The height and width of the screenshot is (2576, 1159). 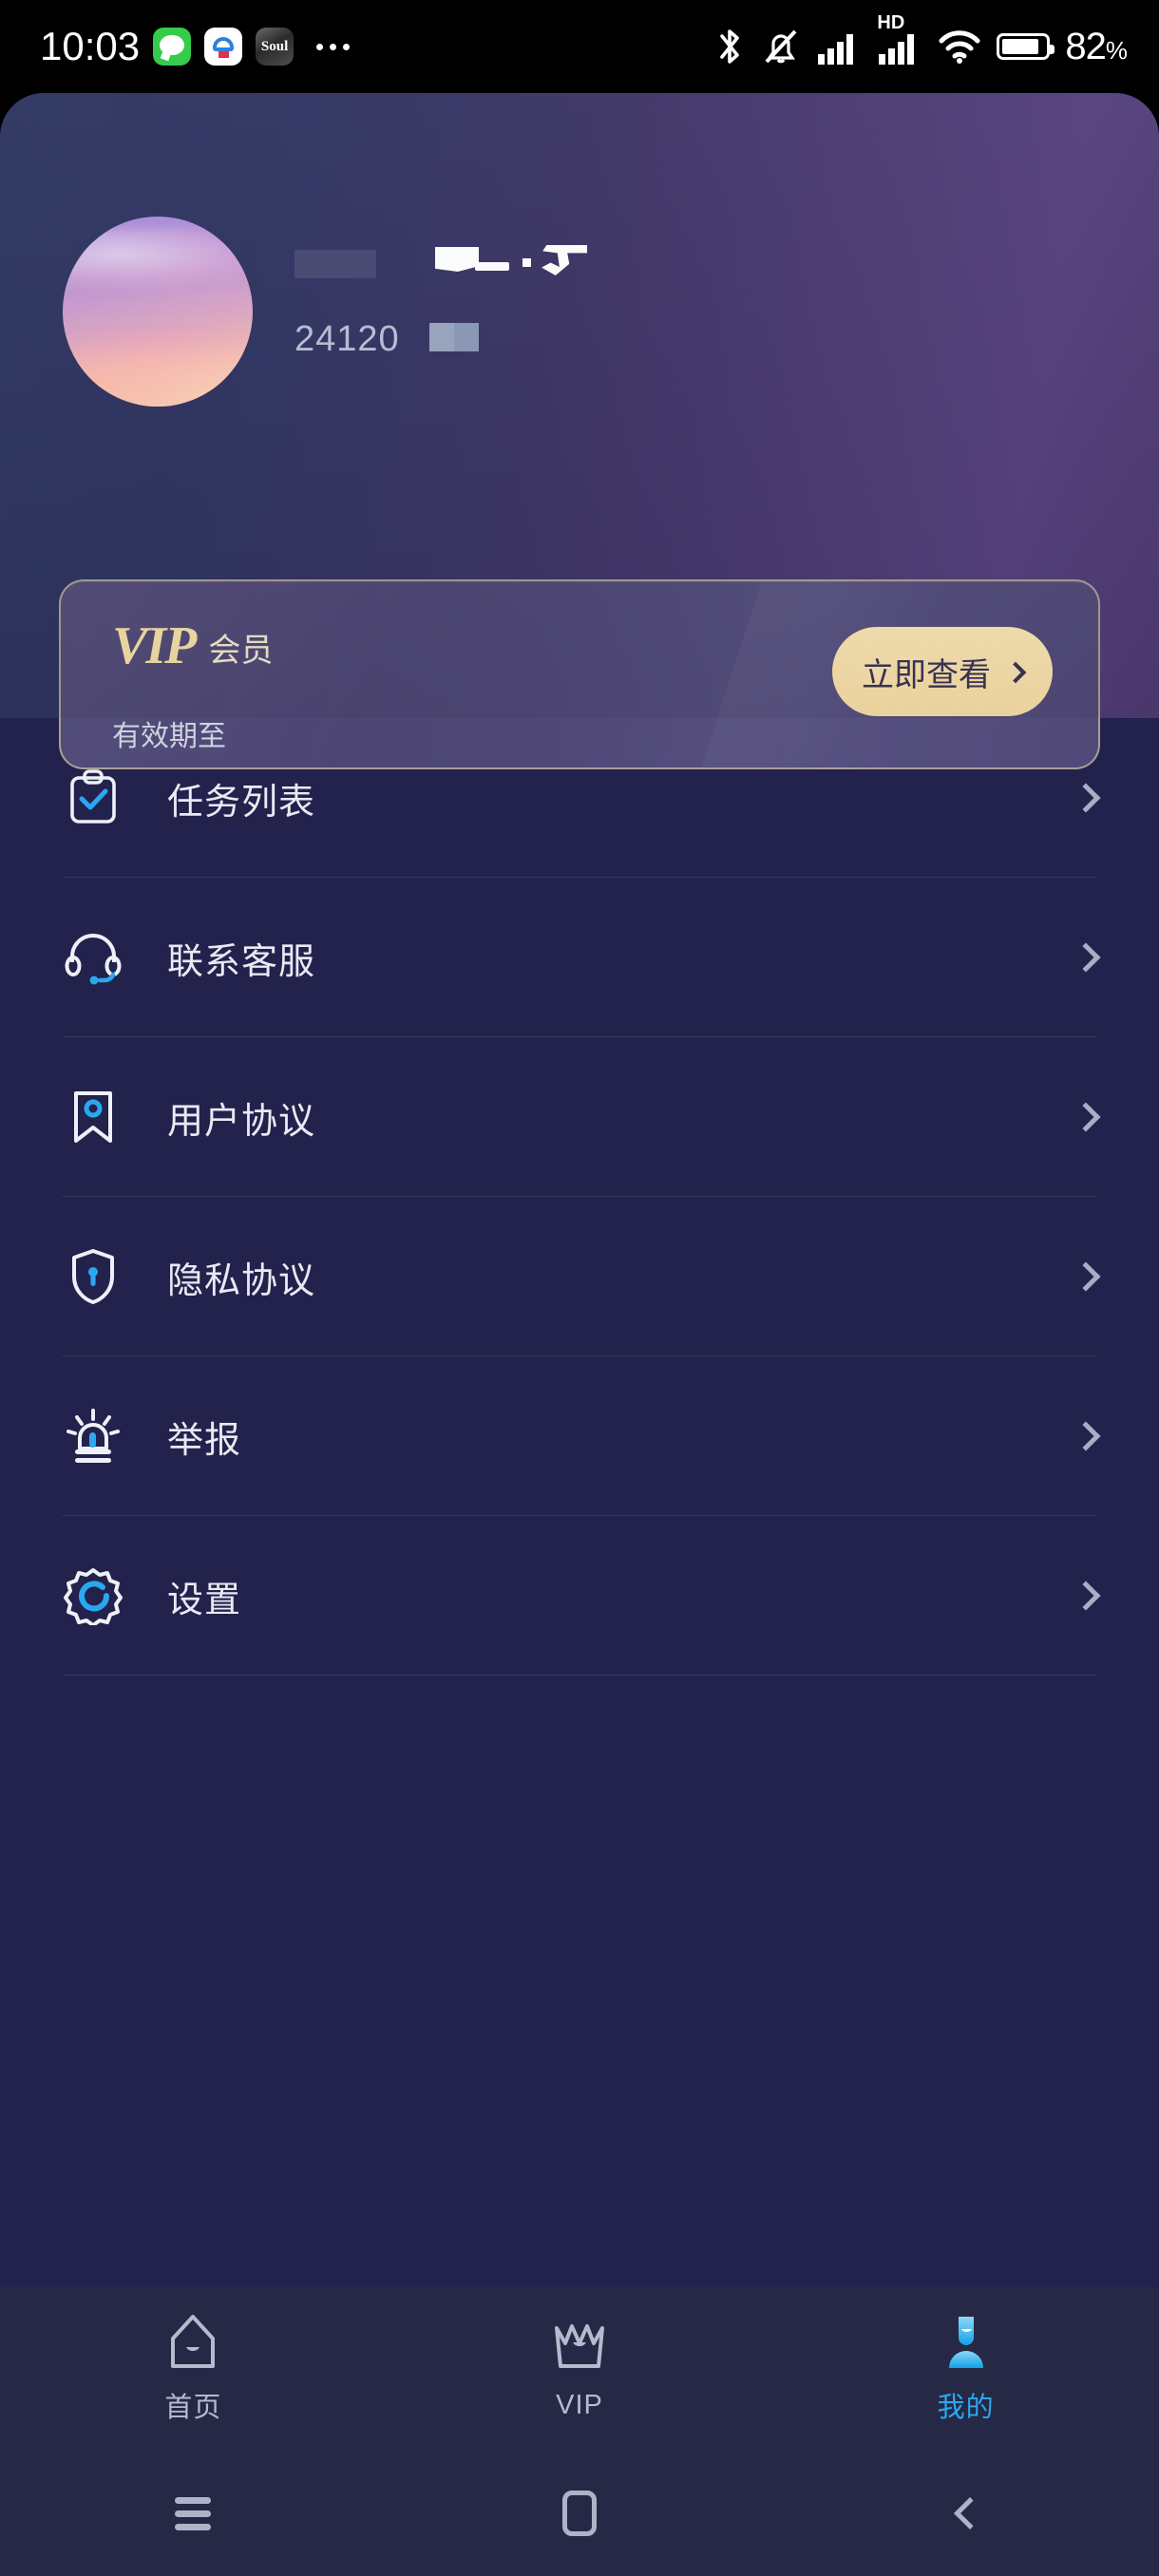 What do you see at coordinates (966, 2342) in the screenshot?
I see `person-icon` at bounding box center [966, 2342].